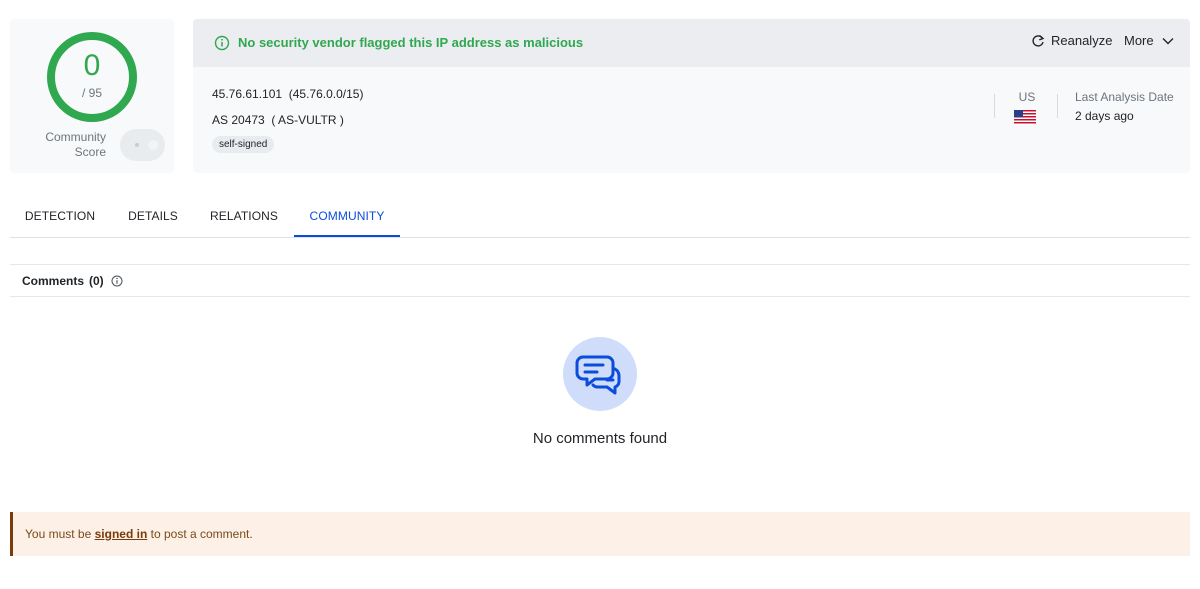 Image resolution: width=1200 pixels, height=589 pixels. What do you see at coordinates (92, 65) in the screenshot?
I see `detection-score: 0` at bounding box center [92, 65].